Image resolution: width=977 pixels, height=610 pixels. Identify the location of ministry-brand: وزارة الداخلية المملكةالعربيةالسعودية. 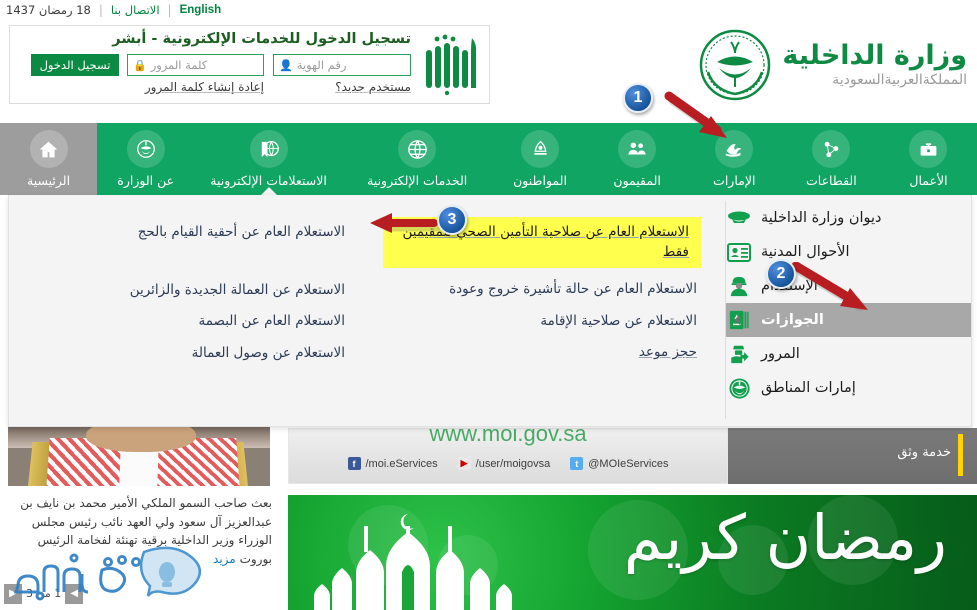
(832, 65).